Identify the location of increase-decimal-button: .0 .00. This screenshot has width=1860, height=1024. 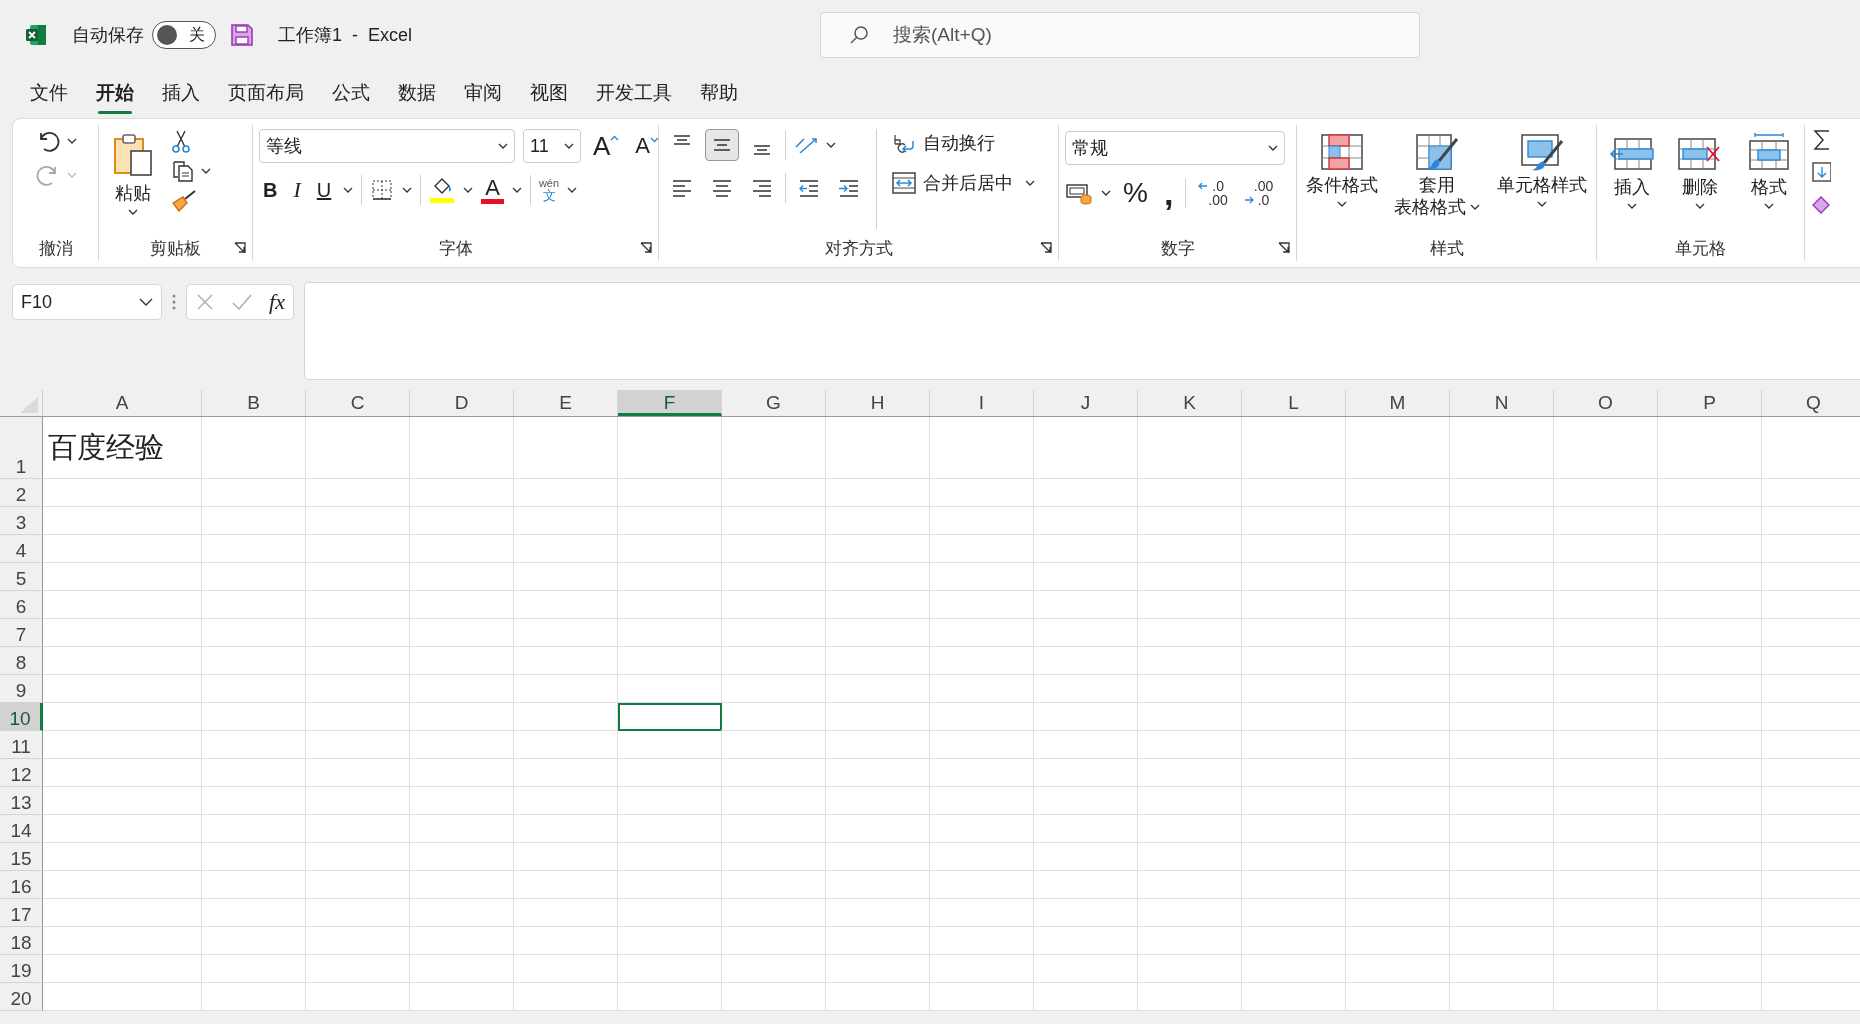
(1213, 193).